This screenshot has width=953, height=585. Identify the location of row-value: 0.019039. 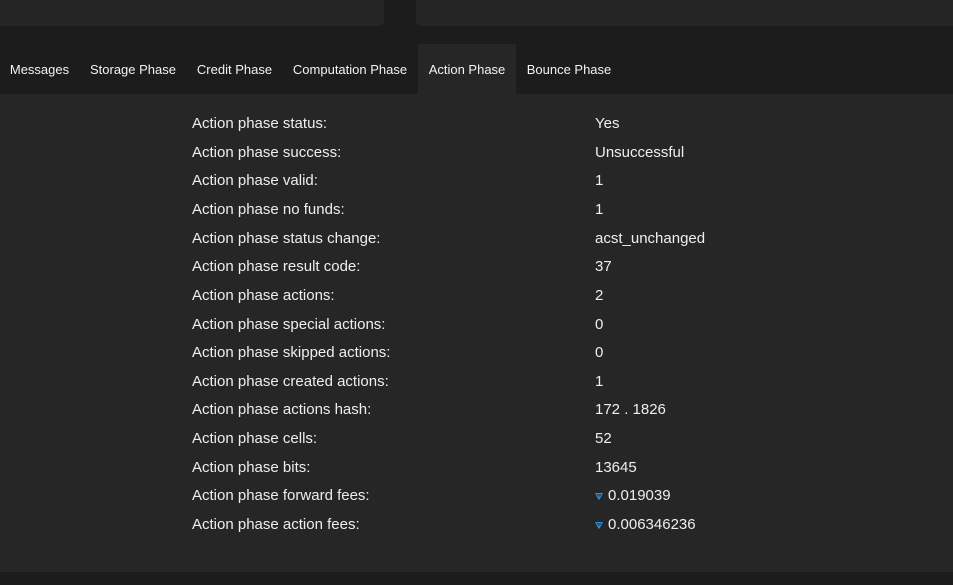
(633, 495).